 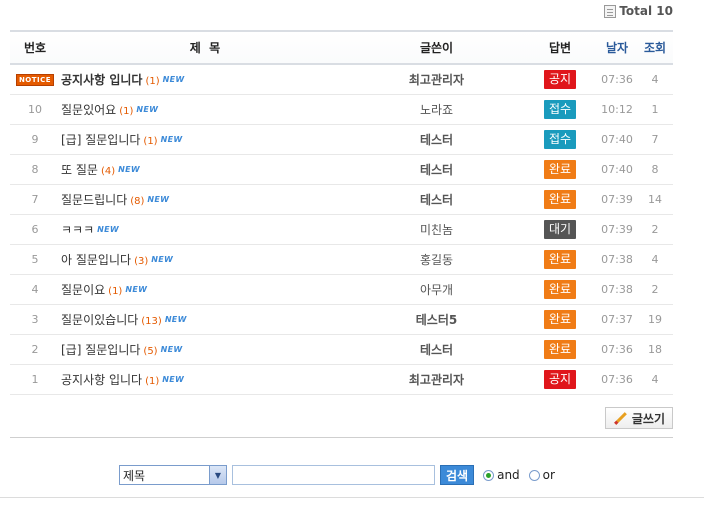 I want to click on radio-or-dot, so click(x=534, y=475).